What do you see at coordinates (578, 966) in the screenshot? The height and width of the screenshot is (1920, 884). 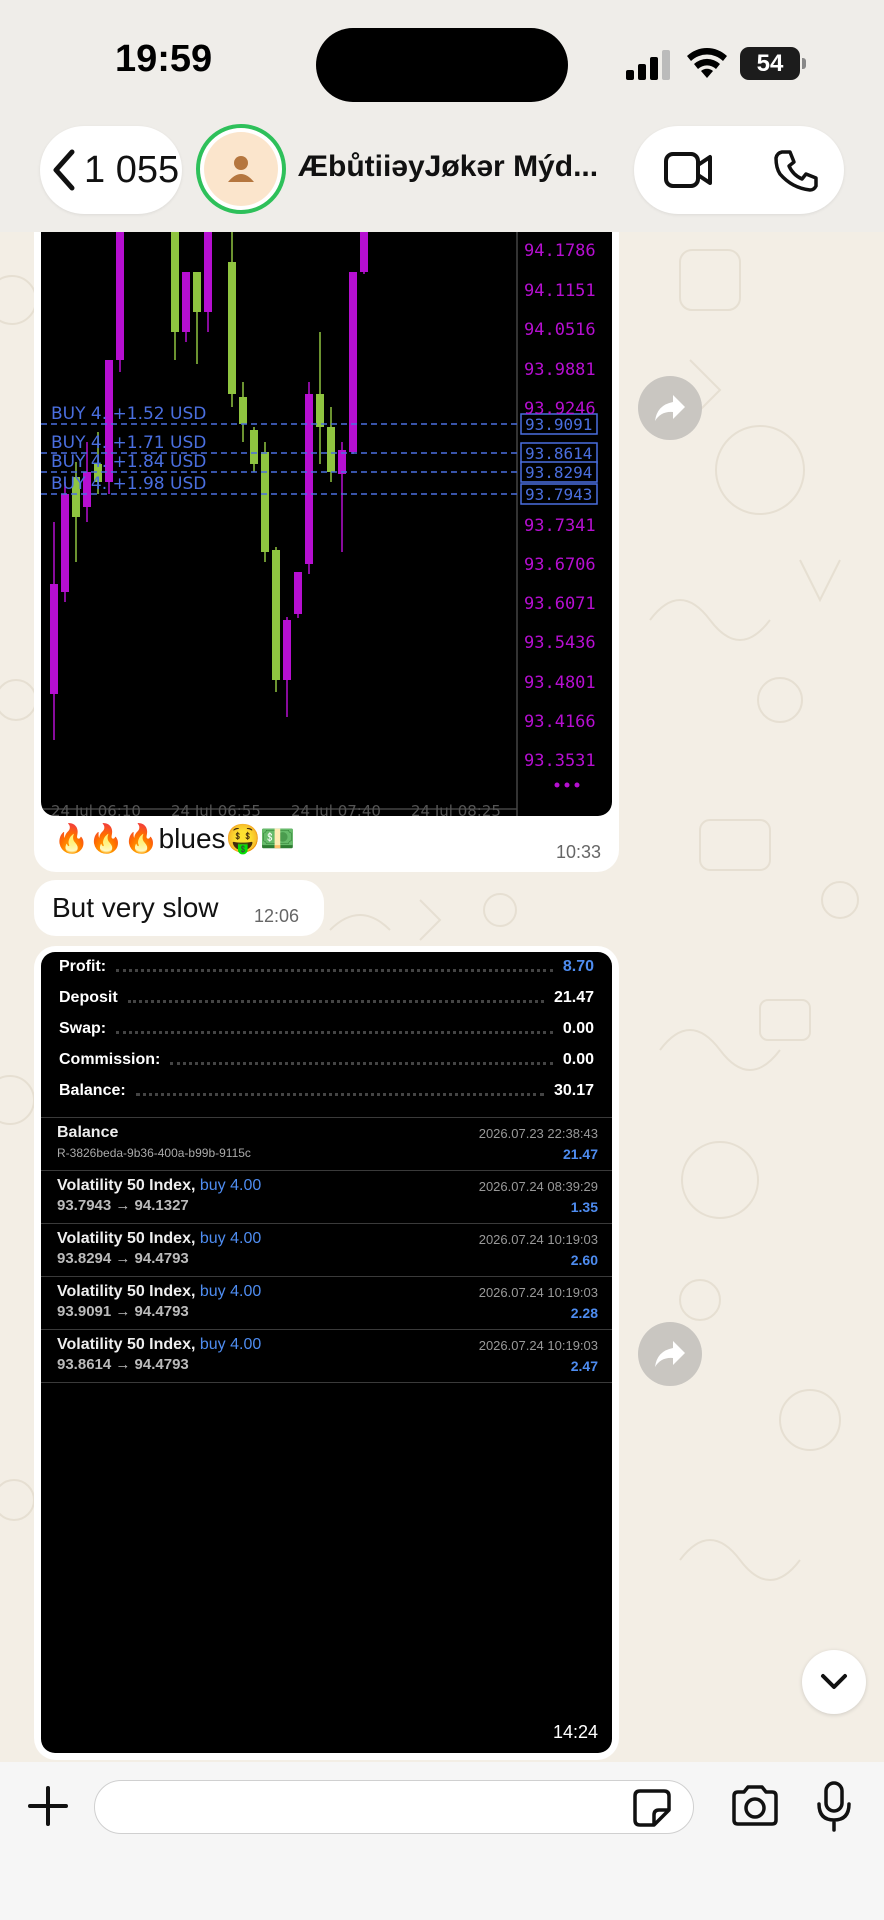 I see `summary-value: 8.70` at bounding box center [578, 966].